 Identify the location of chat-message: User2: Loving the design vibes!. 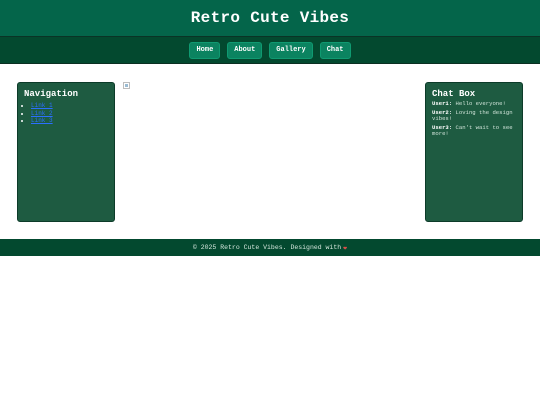
(474, 116).